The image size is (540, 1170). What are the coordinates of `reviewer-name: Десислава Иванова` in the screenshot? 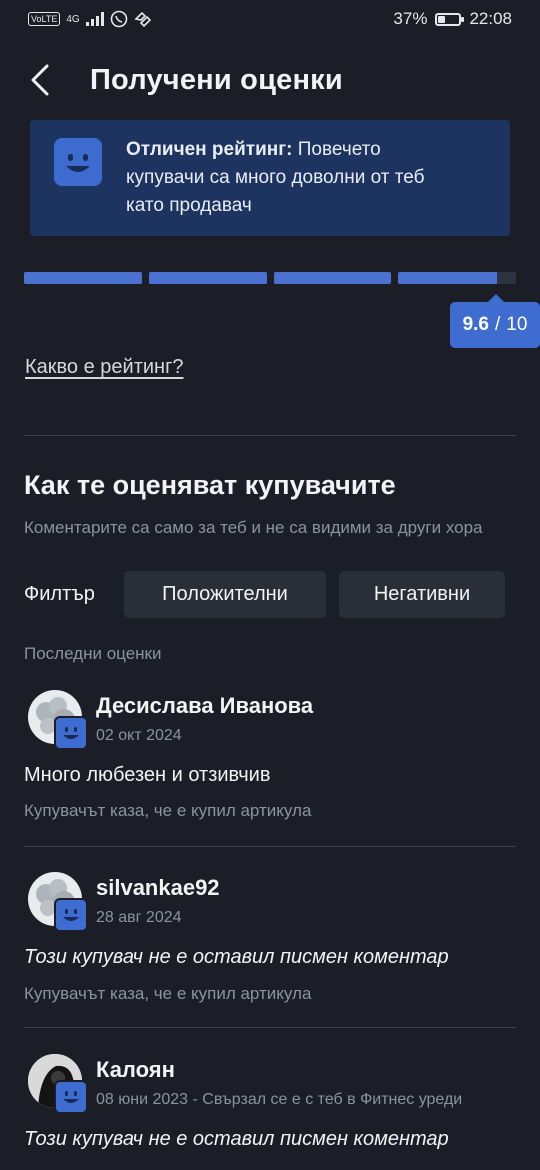 It's located at (204, 706).